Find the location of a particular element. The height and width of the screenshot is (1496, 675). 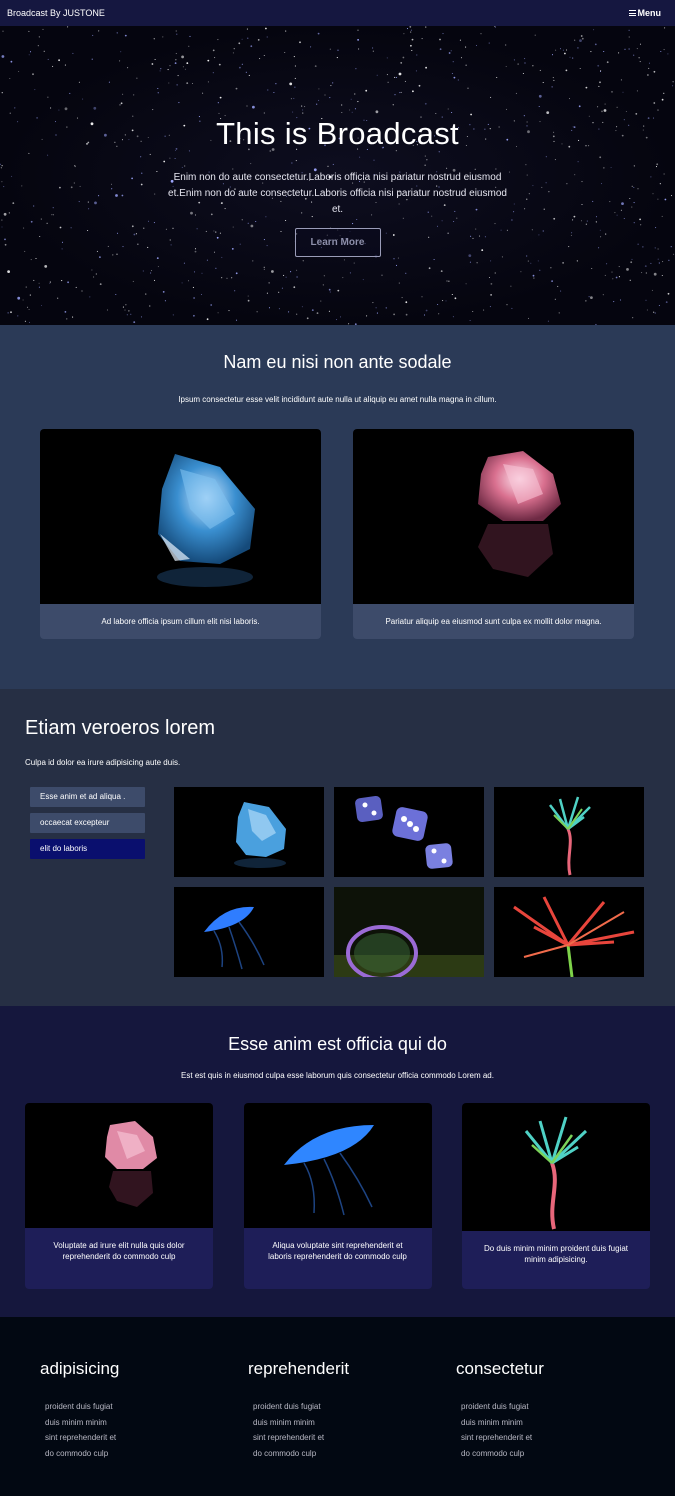

filter-tab-active: elit do laboris is located at coordinates (87, 849).